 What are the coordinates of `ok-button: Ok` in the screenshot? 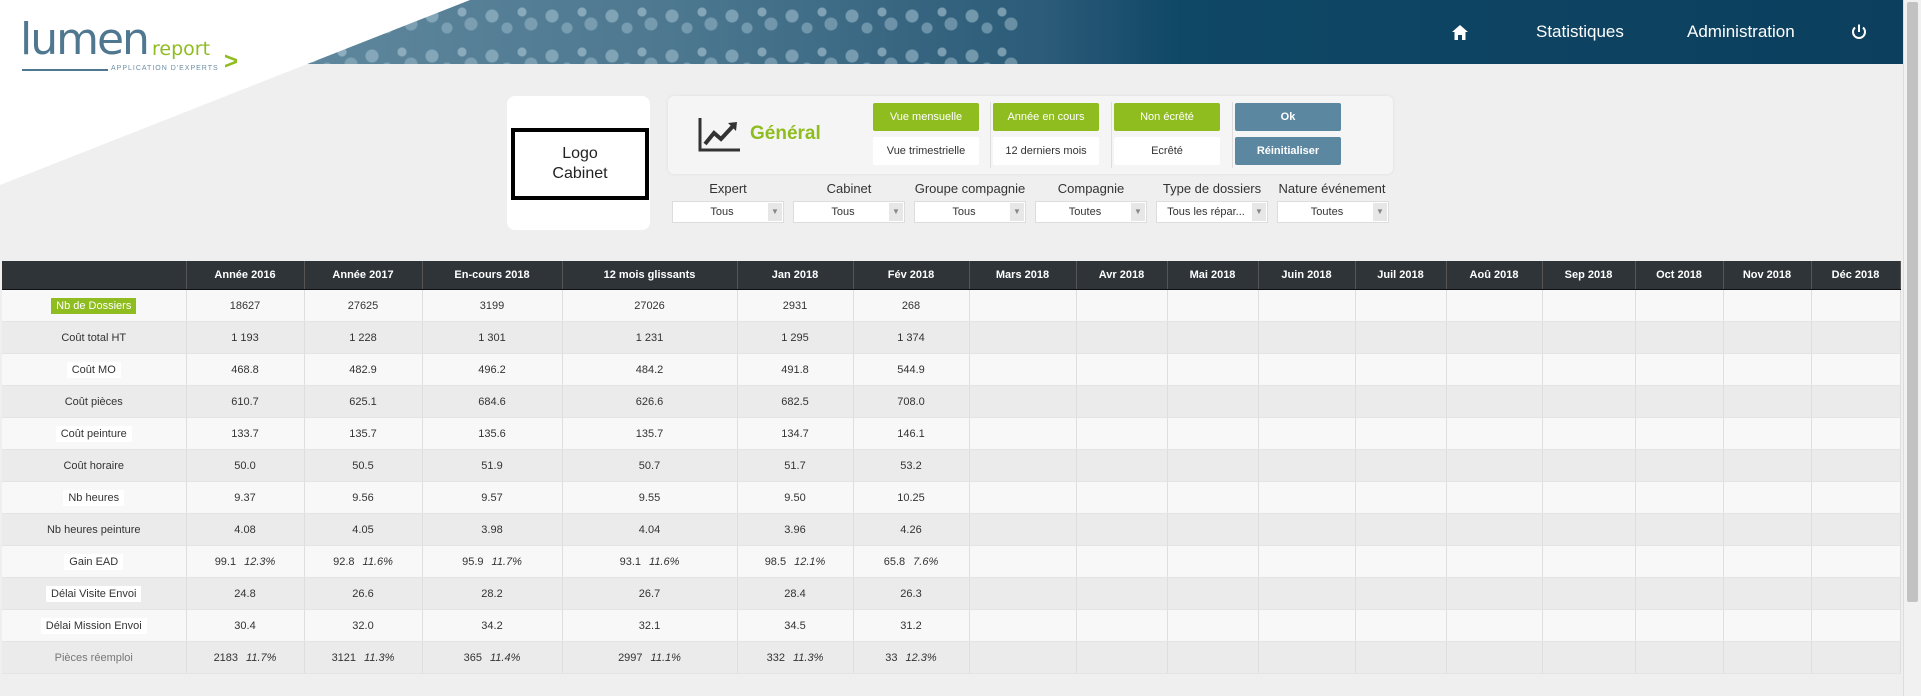 It's located at (1288, 117).